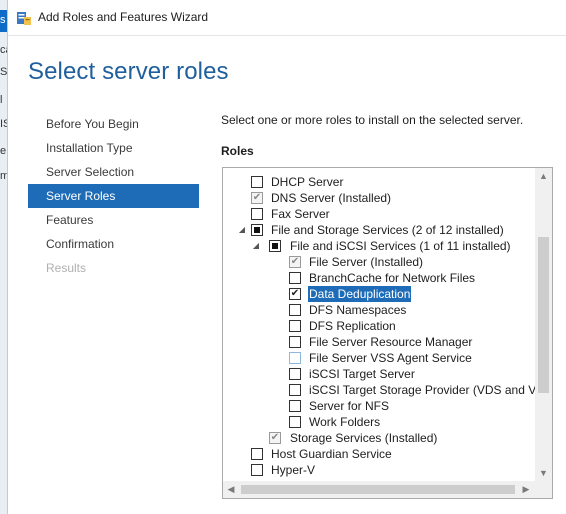 Image resolution: width=566 pixels, height=514 pixels. I want to click on role-row: iSCSI Target Server, so click(378, 374).